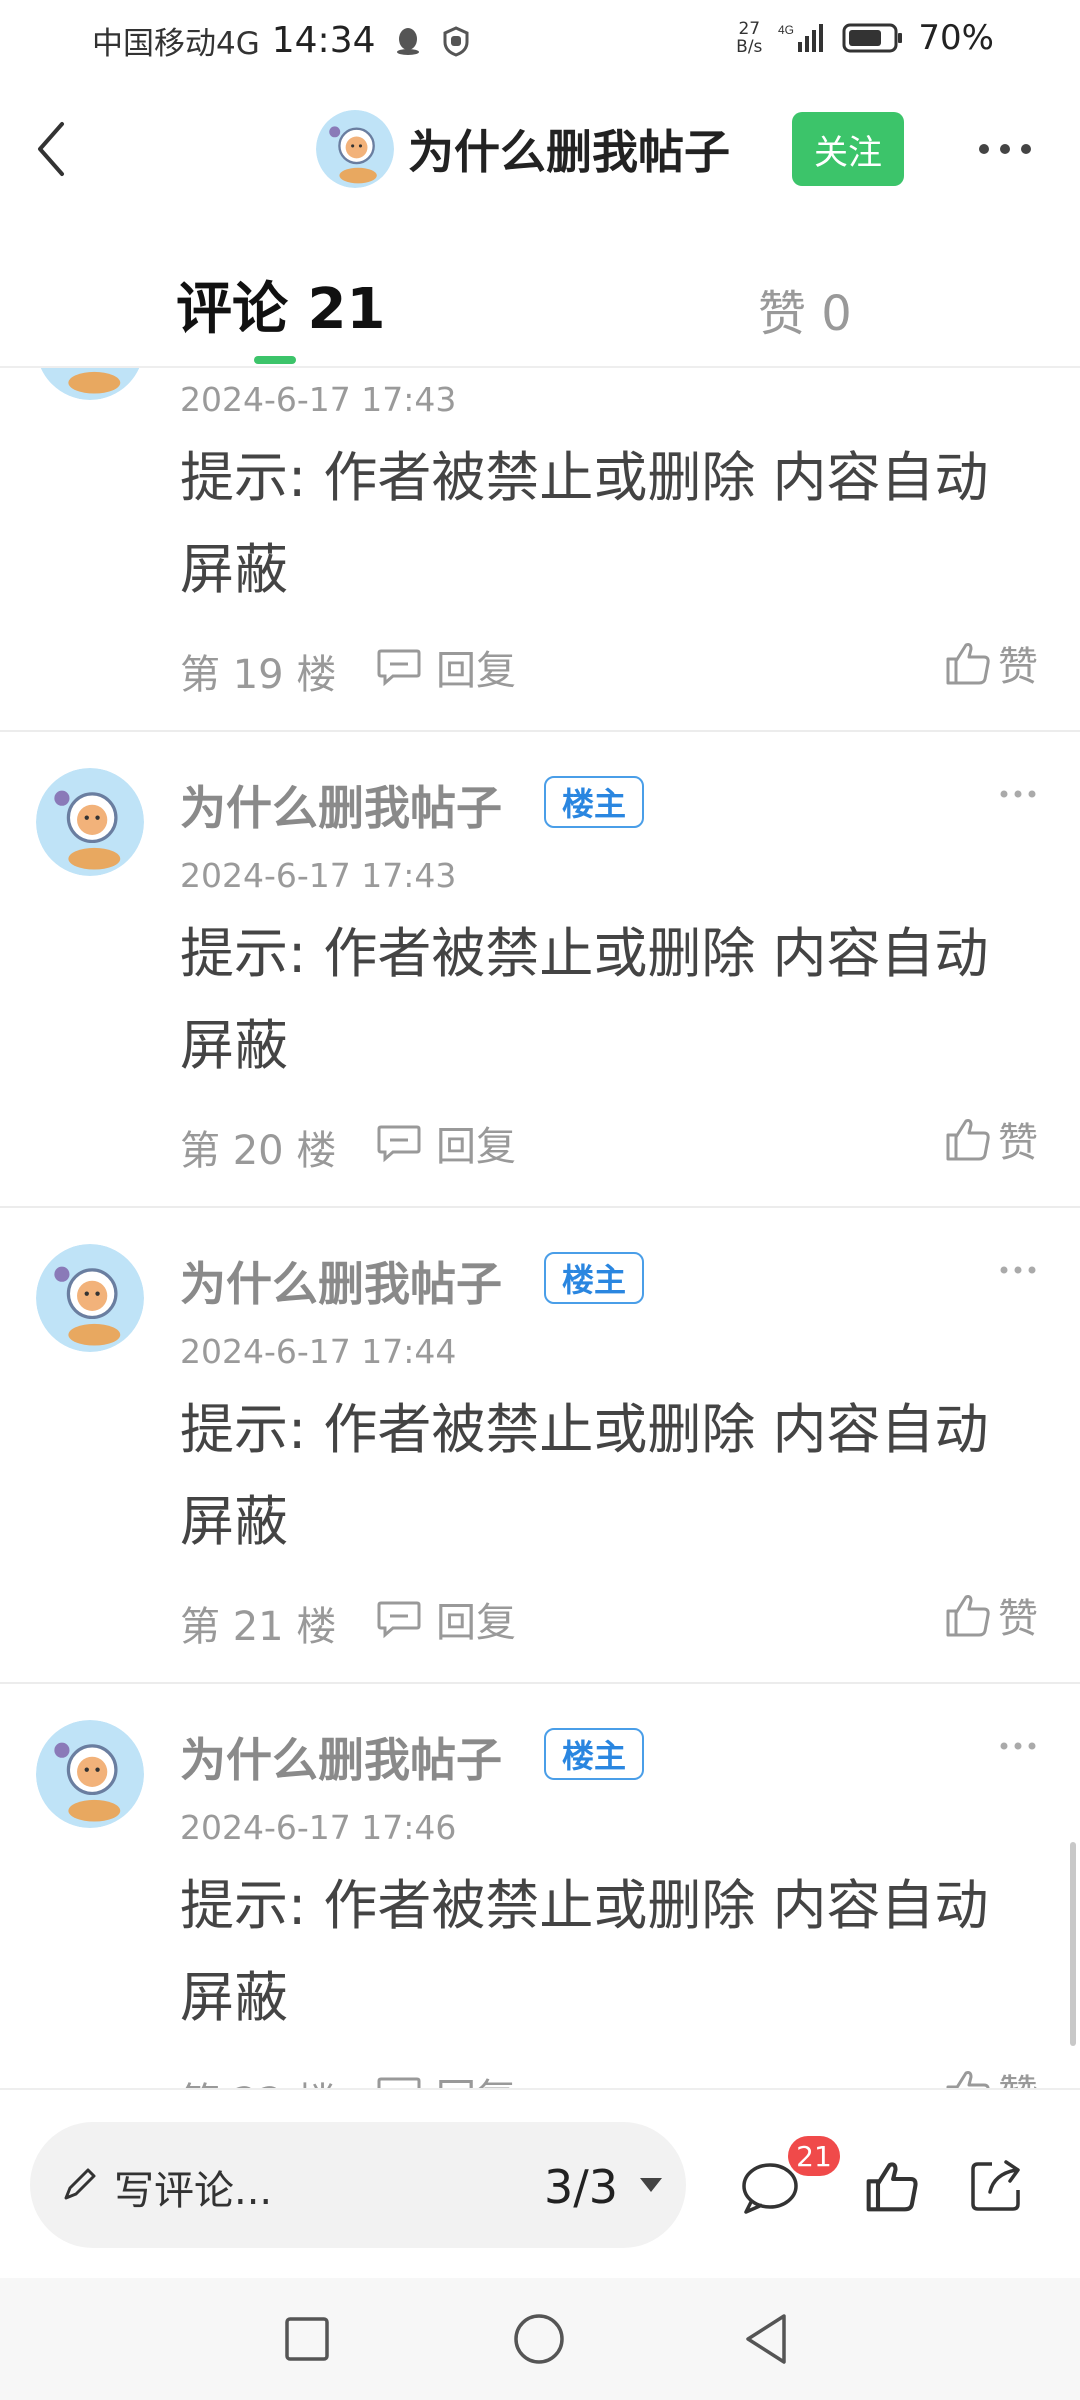 This screenshot has width=1080, height=2400. I want to click on svg-text: 4G, so click(786, 30).